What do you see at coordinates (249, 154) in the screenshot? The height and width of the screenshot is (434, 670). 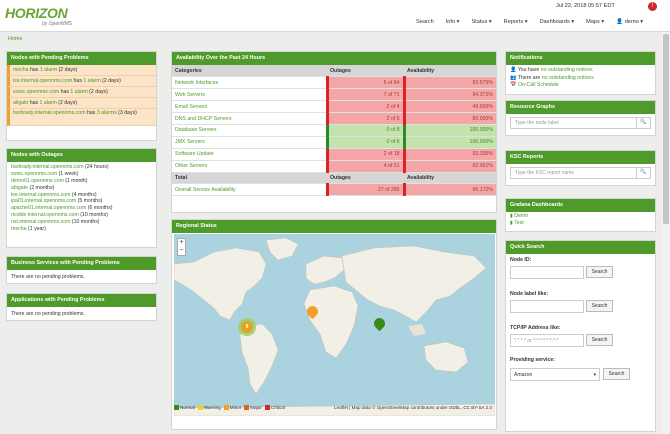 I see `category-link: Software Update` at bounding box center [249, 154].